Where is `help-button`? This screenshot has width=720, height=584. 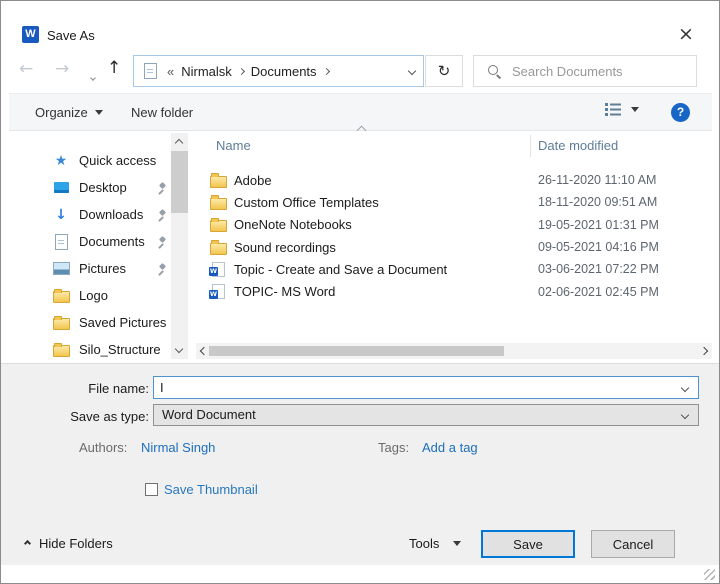
help-button is located at coordinates (680, 112).